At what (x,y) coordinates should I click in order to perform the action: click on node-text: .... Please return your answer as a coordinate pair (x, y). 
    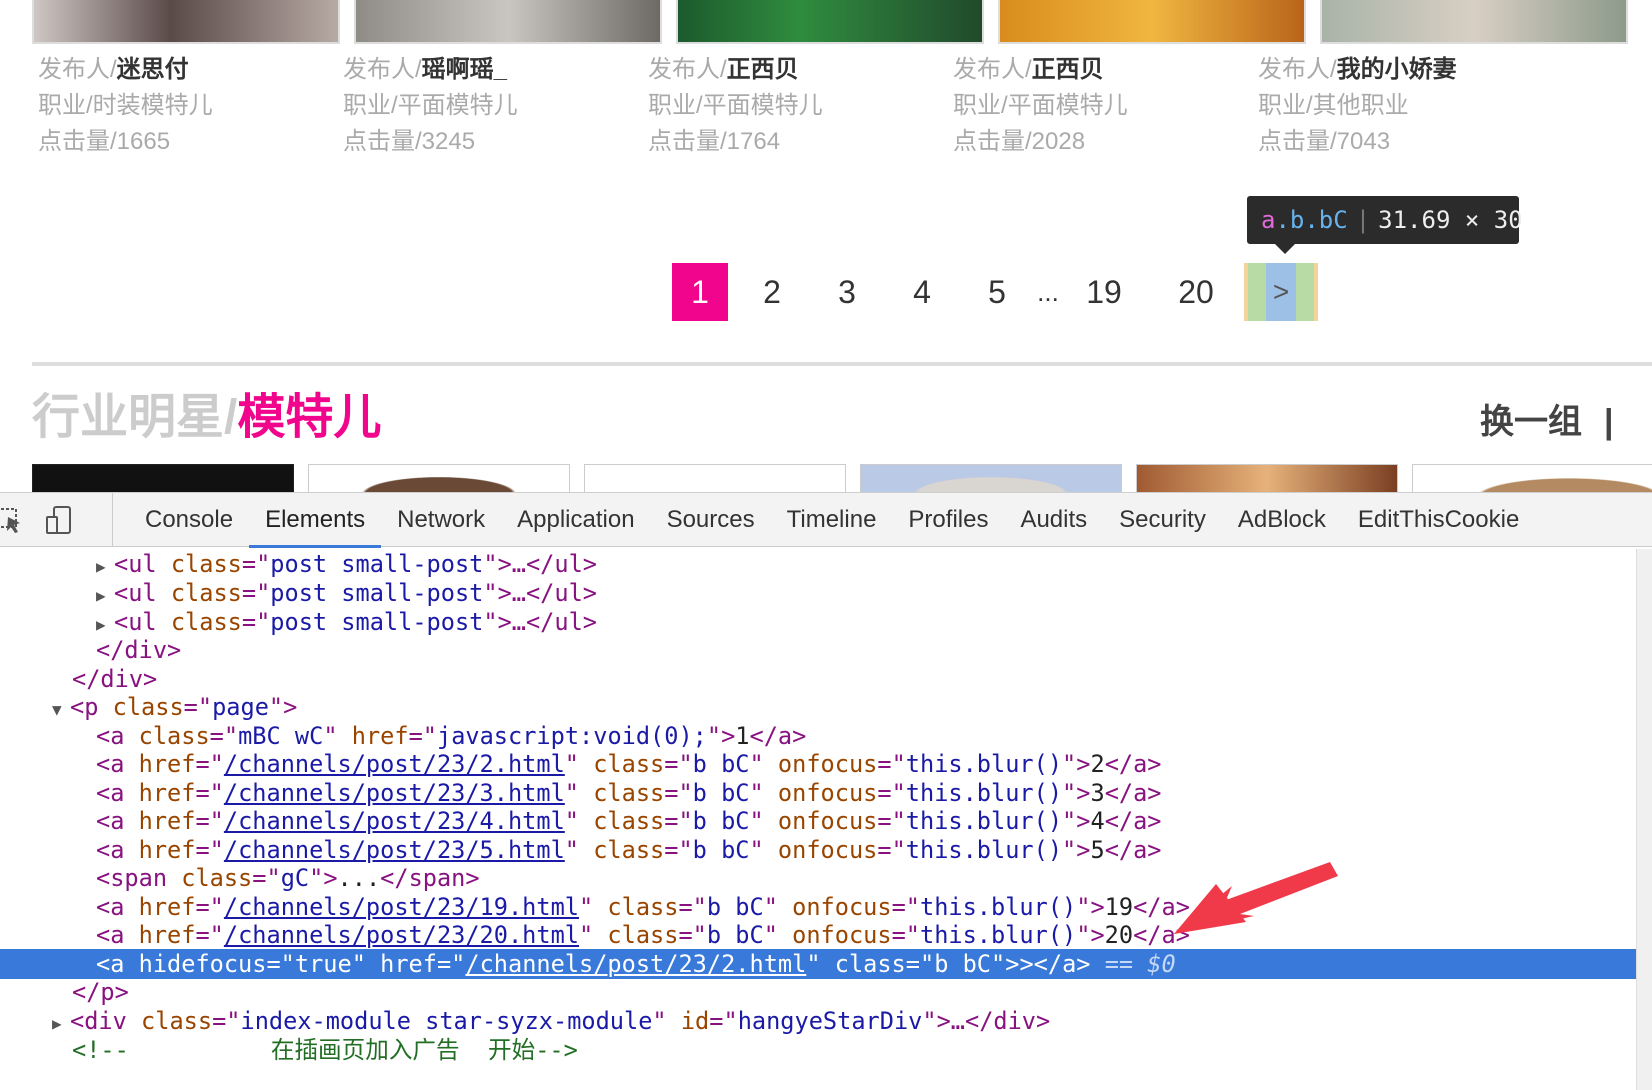
    Looking at the image, I should click on (359, 878).